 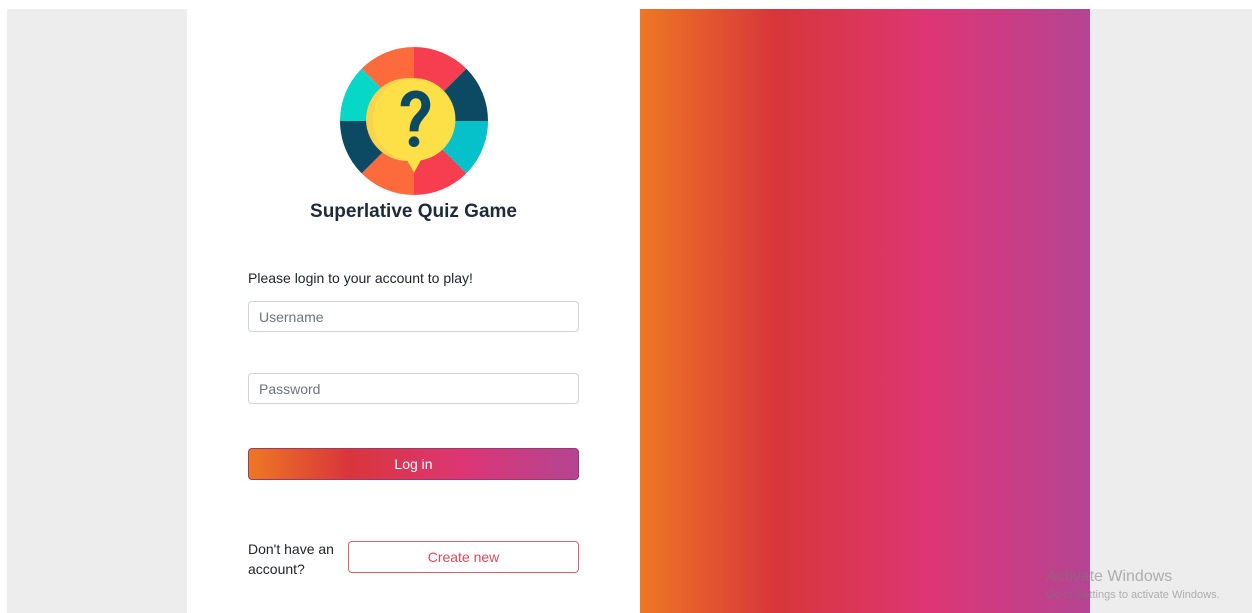 I want to click on watermark-subtitle: Go to Settings to activate Windows., so click(x=1133, y=595).